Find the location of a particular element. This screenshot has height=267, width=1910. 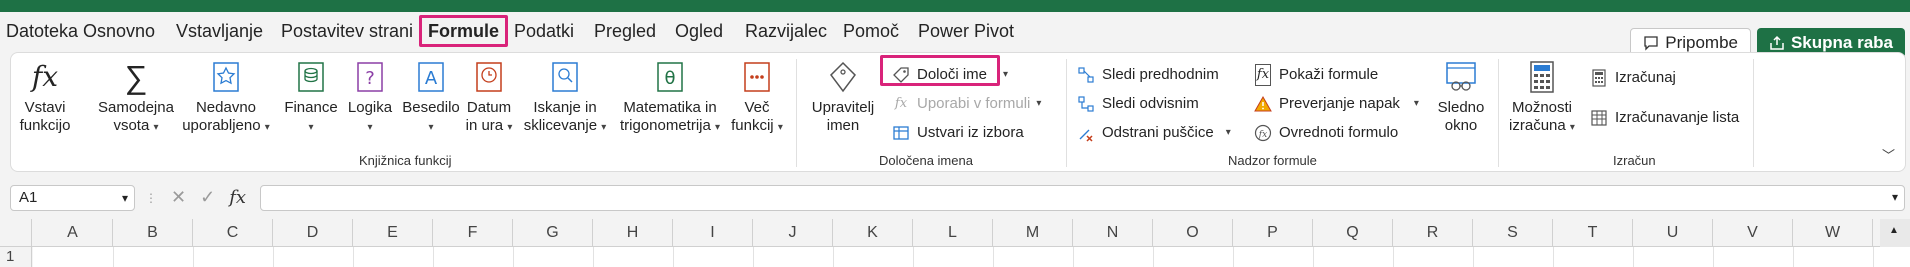

column-header: B is located at coordinates (153, 233).